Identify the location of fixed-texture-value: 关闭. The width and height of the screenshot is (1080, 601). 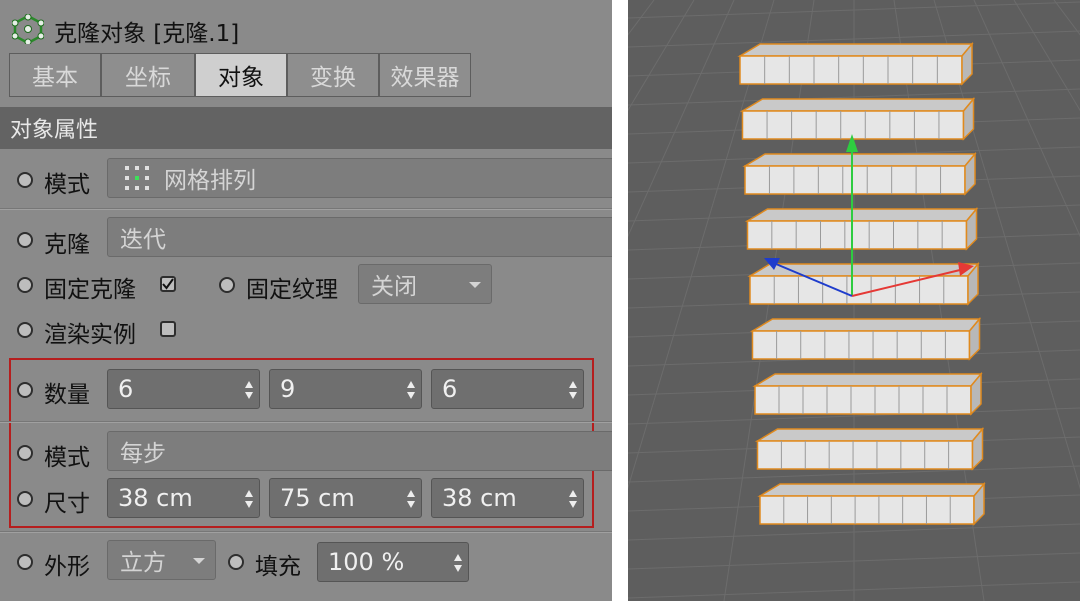
(394, 287).